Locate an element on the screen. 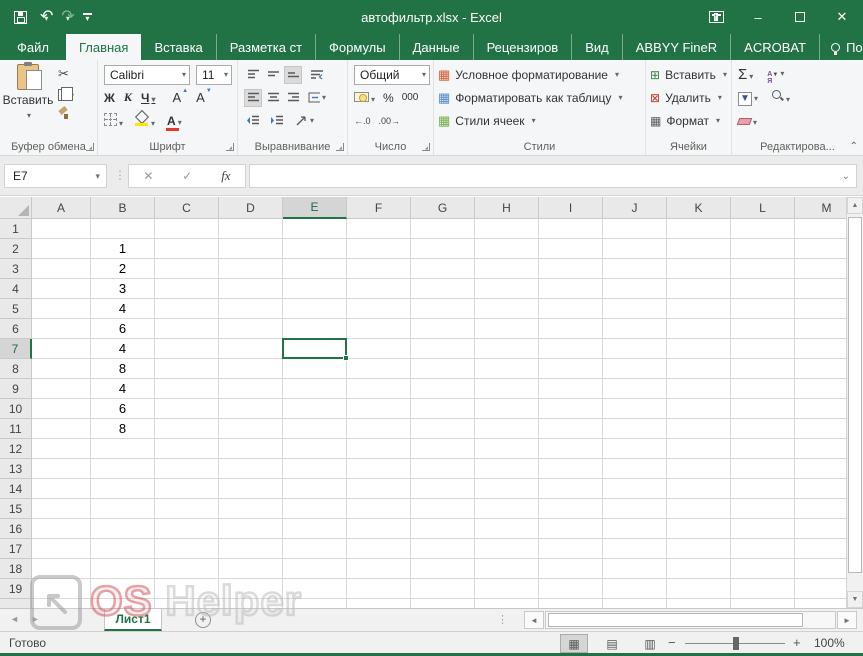 This screenshot has width=863, height=656. cell-J15 is located at coordinates (635, 509).